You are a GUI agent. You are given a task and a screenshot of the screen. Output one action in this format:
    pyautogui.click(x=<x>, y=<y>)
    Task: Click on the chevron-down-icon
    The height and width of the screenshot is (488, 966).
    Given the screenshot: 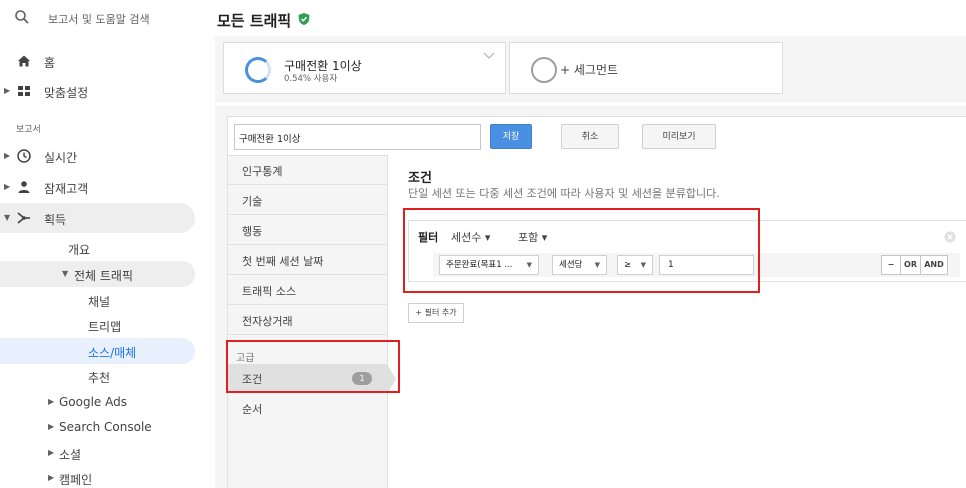 What is the action you would take?
    pyautogui.click(x=489, y=56)
    